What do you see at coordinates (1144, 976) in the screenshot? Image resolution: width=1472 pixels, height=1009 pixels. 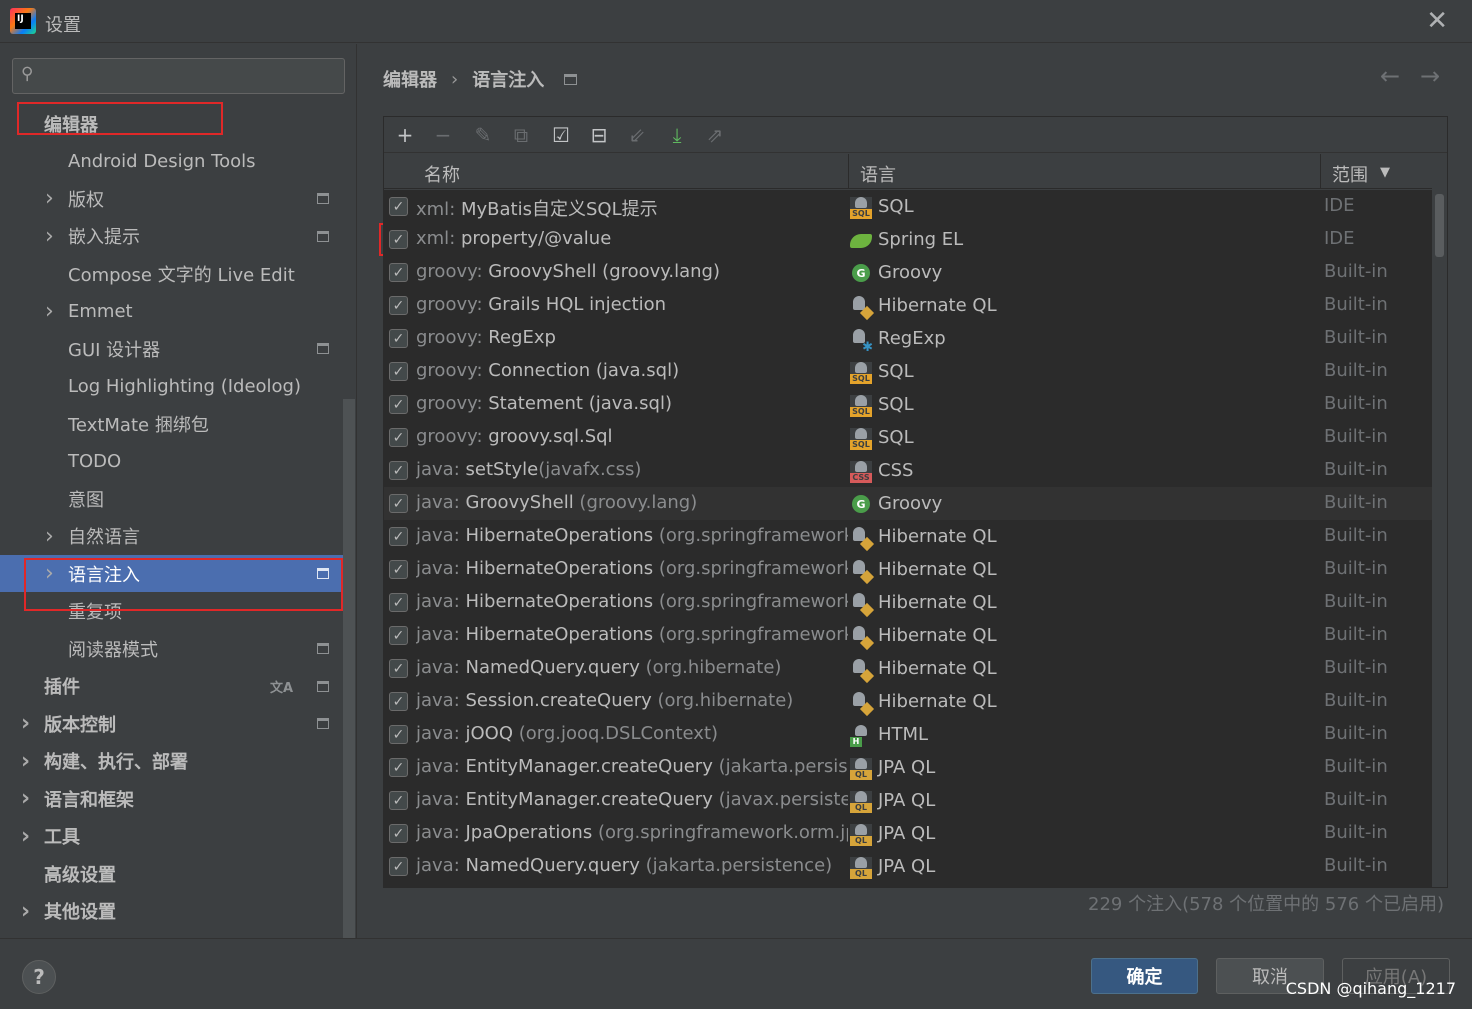 I see `ok-button: 确定` at bounding box center [1144, 976].